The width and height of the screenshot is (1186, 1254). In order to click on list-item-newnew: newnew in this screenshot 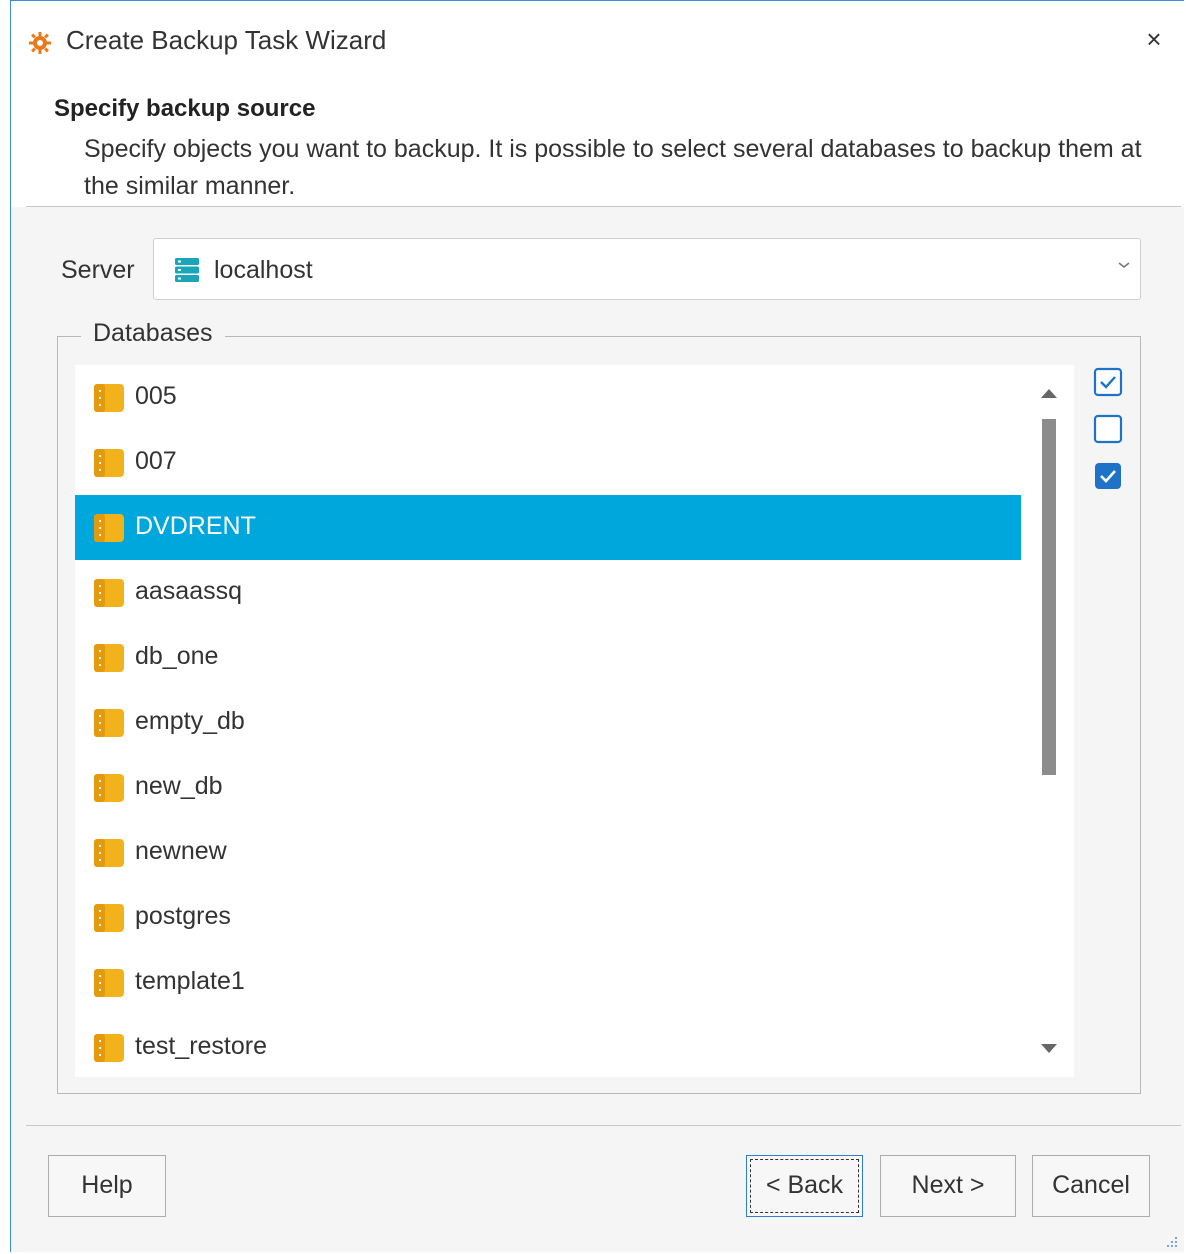, I will do `click(548, 852)`.